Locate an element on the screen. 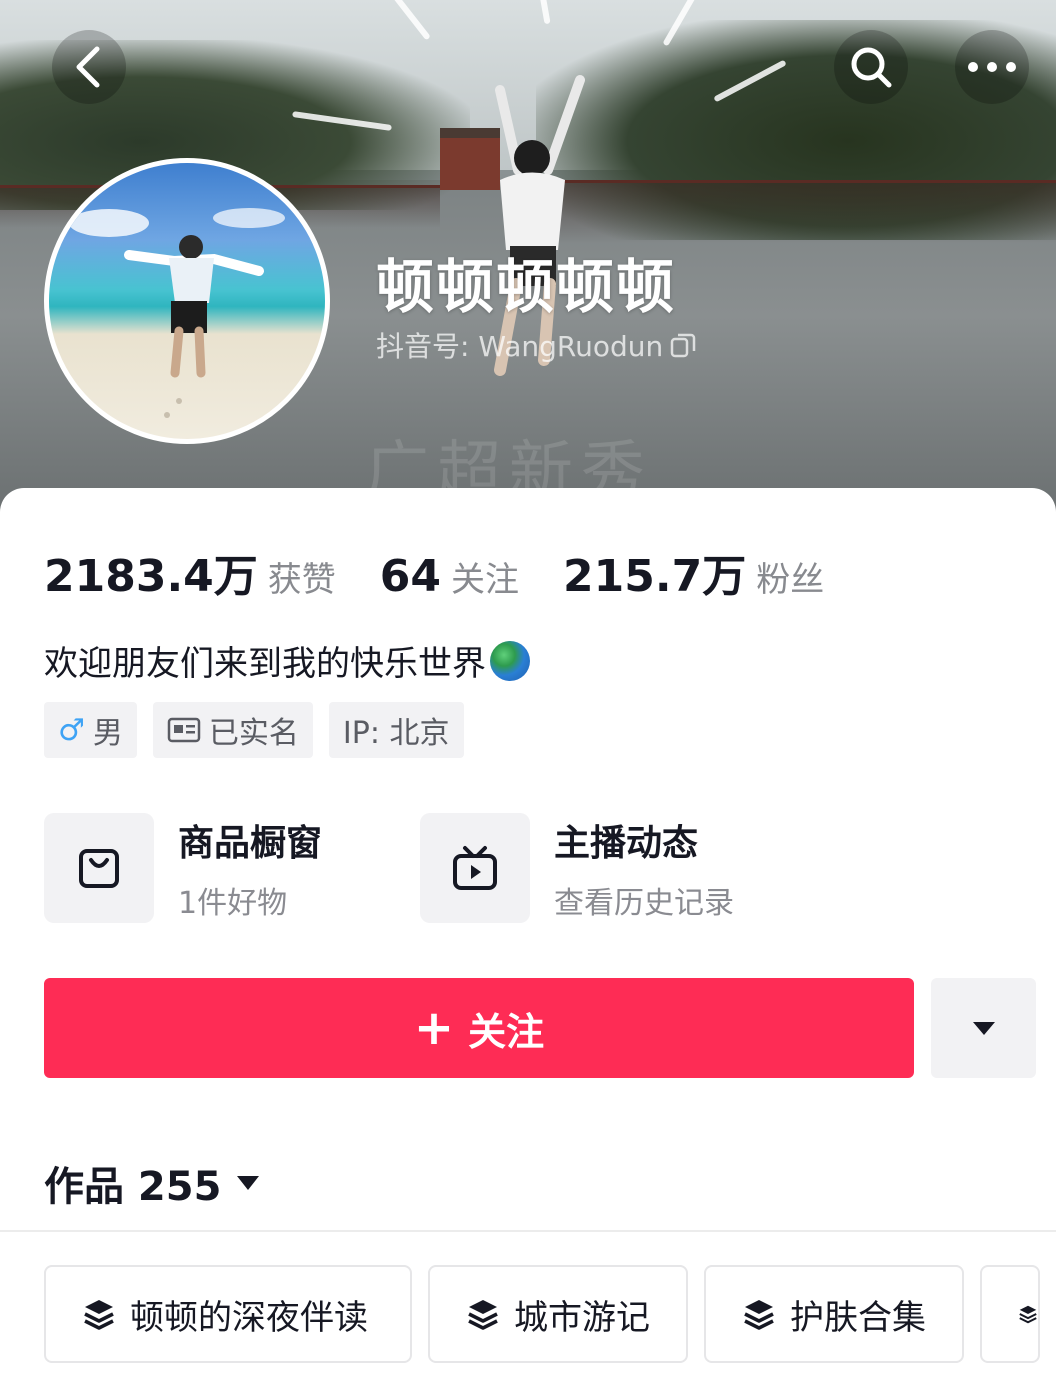  account-id: 抖音号: WangRuodun is located at coordinates (536, 345).